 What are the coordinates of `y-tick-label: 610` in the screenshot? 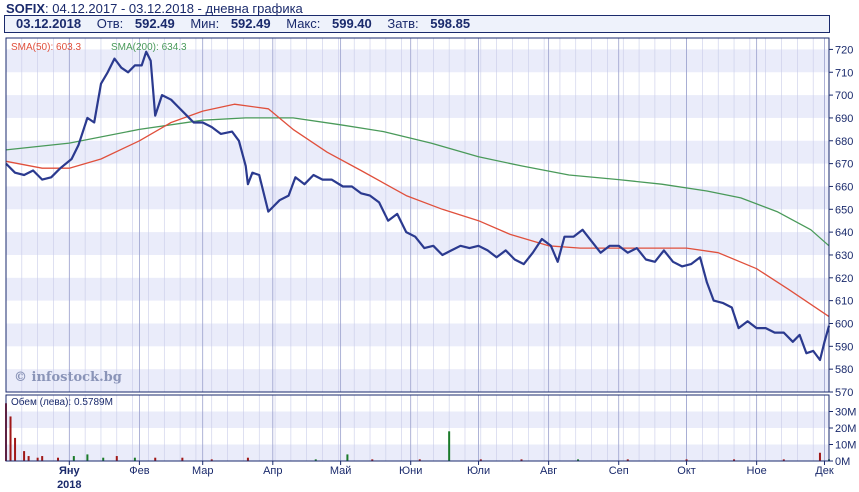 It's located at (844, 302).